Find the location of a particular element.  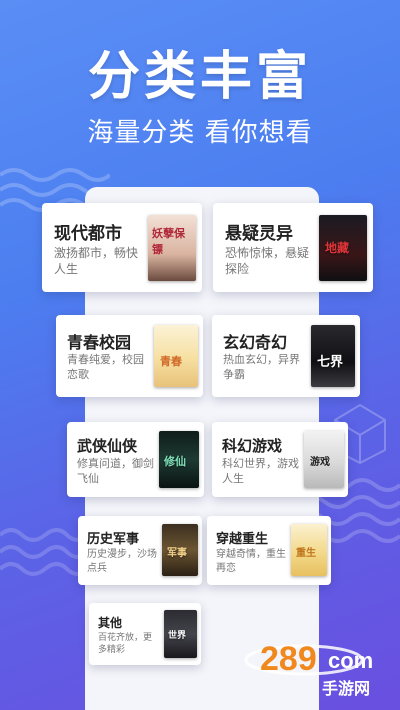

book-cover: 游戏 is located at coordinates (324, 459).